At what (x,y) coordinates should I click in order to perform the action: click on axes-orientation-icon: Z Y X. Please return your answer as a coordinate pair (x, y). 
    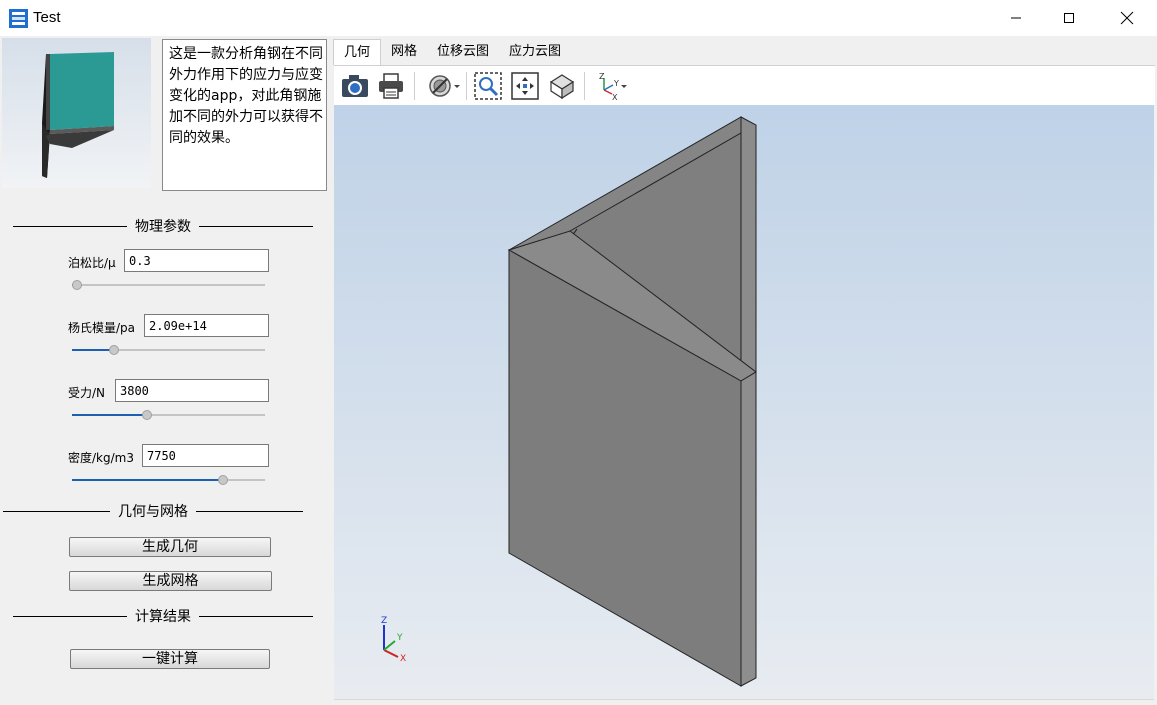
    Looking at the image, I should click on (613, 87).